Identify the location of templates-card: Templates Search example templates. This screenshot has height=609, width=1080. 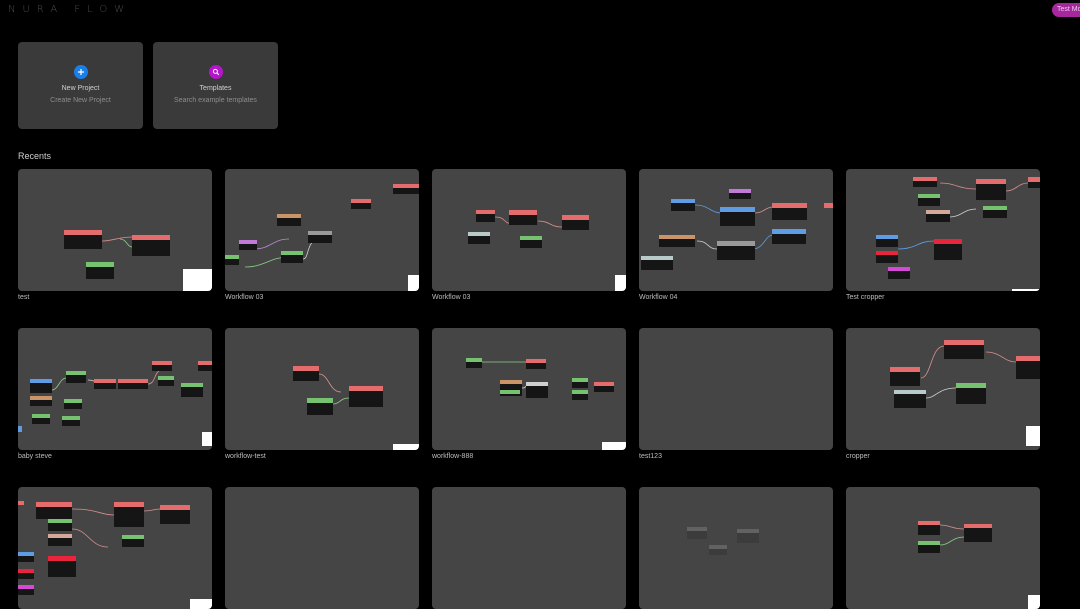
(215, 85).